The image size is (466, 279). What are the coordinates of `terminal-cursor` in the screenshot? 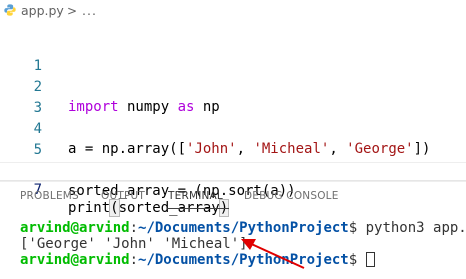 It's located at (370, 259).